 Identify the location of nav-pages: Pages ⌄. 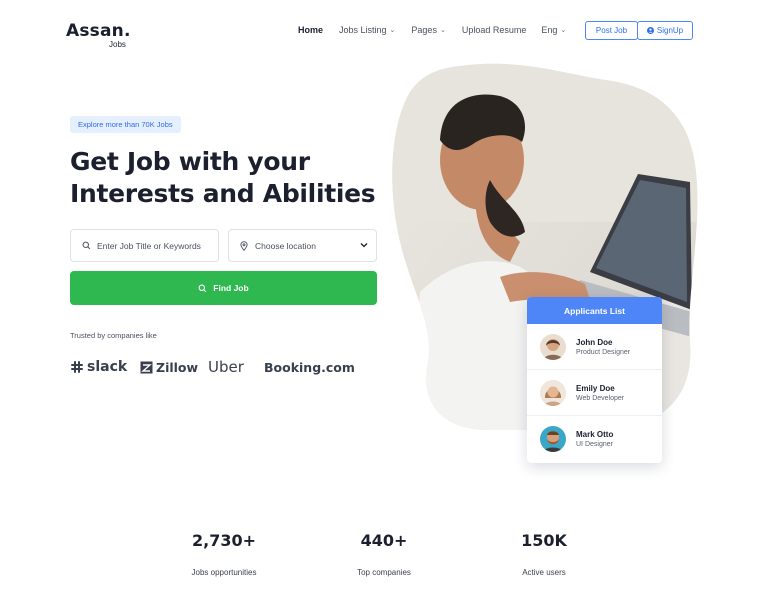
(428, 30).